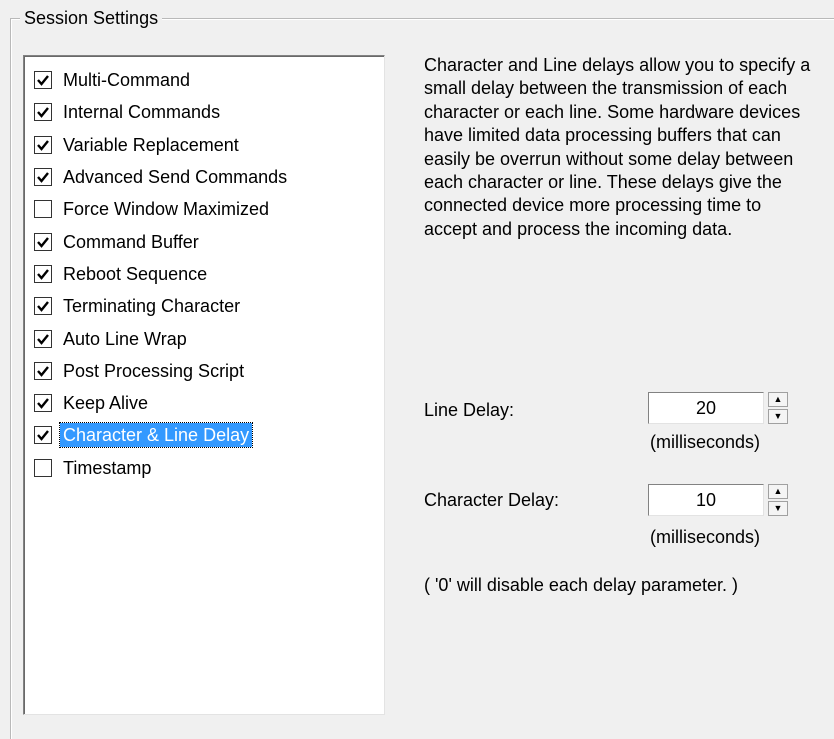  I want to click on checklist-item-label: Reboot Sequence, so click(135, 273).